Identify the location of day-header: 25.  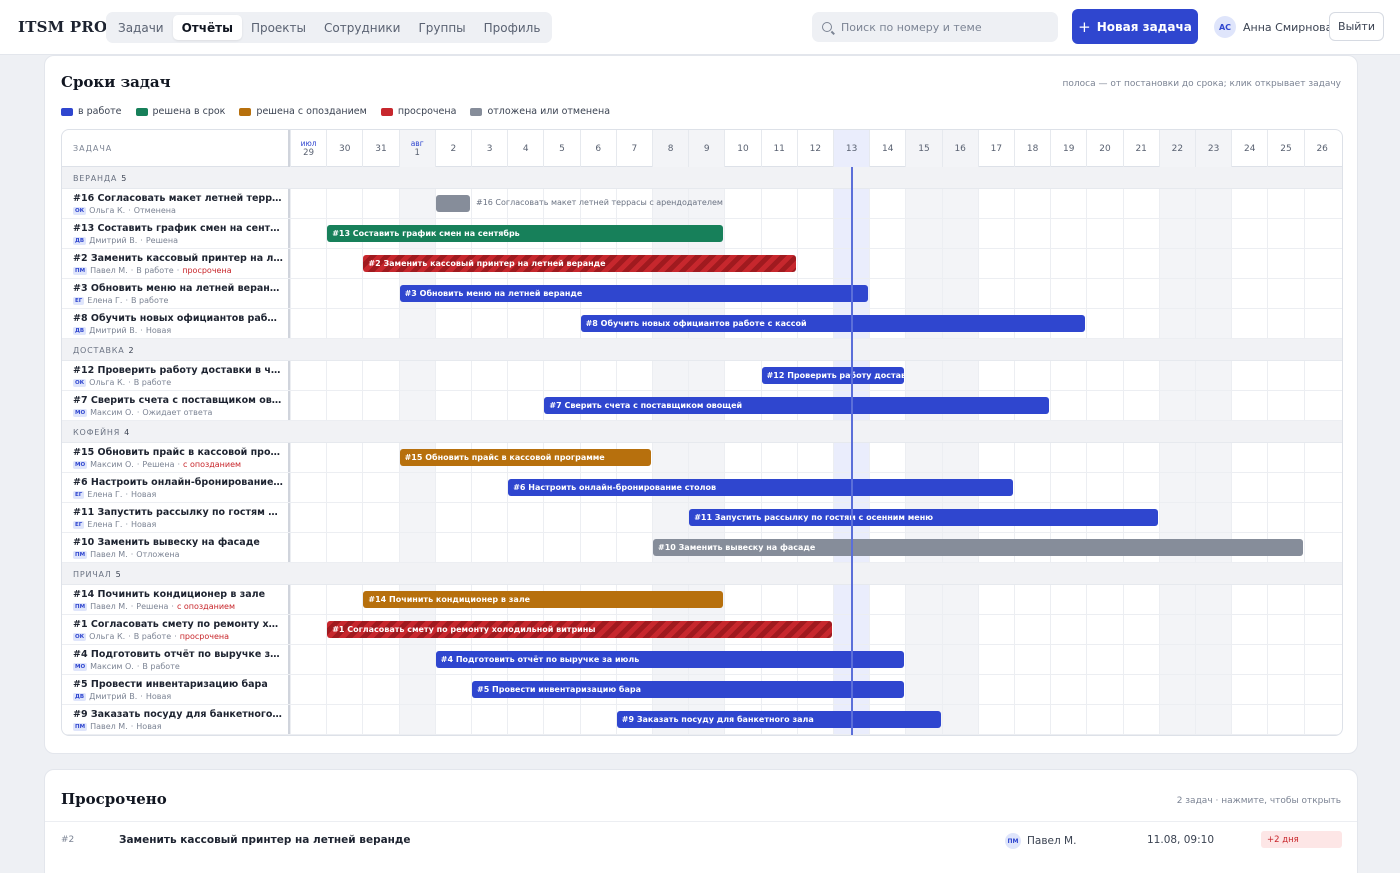
(1285, 148).